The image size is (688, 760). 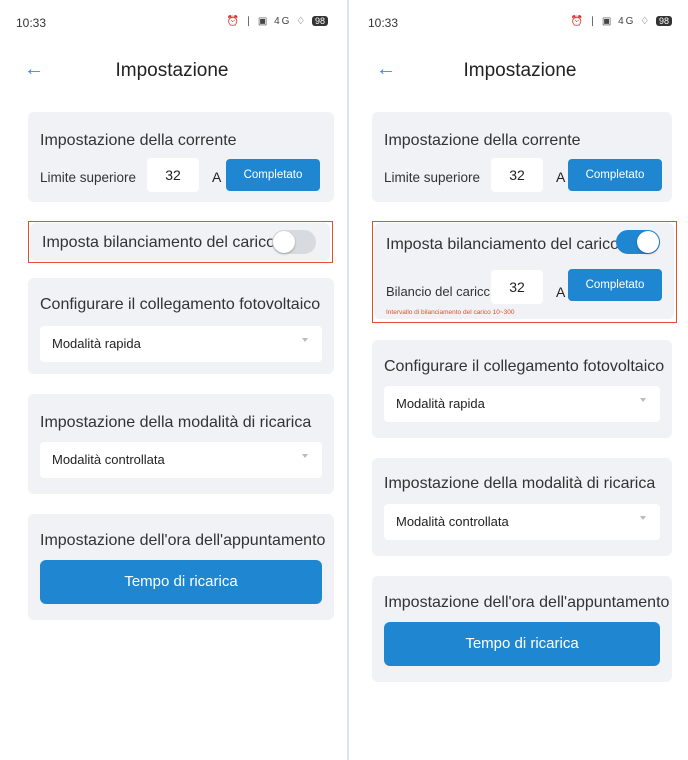 I want to click on screen-divider, so click(x=348, y=380).